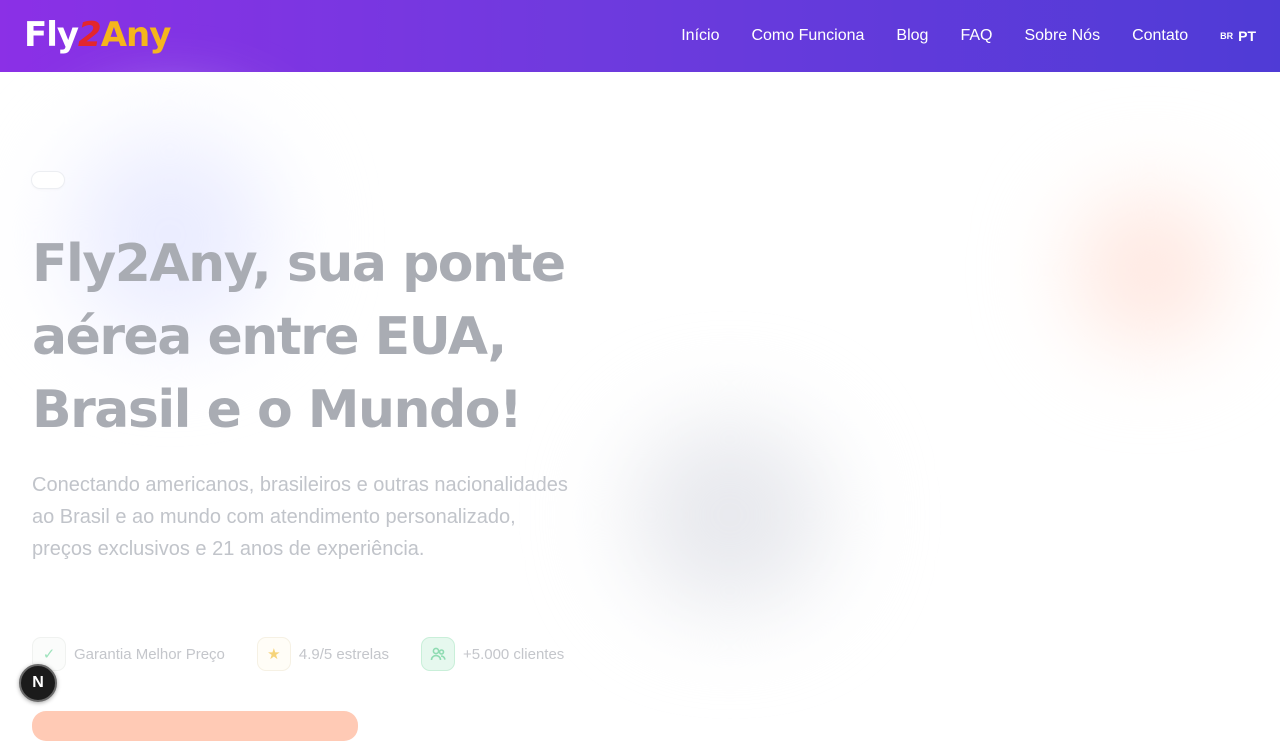  What do you see at coordinates (195, 726) in the screenshot?
I see `cta-button` at bounding box center [195, 726].